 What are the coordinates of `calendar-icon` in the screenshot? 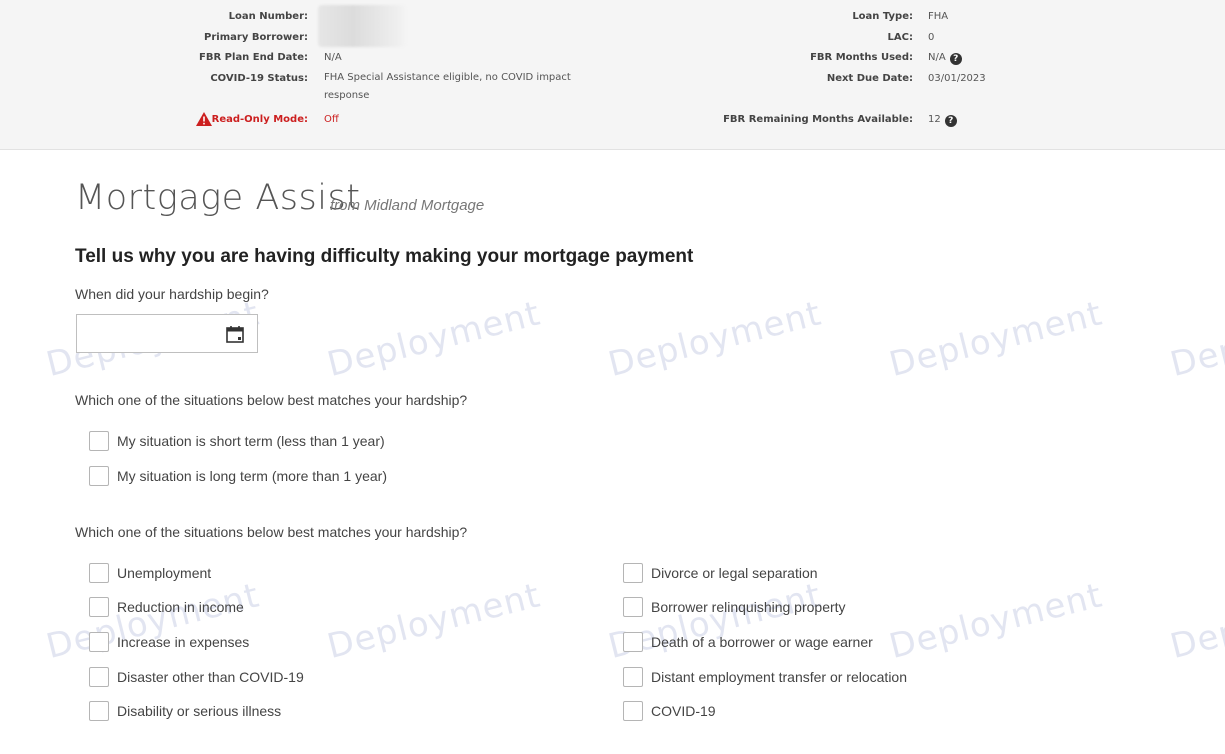 It's located at (235, 334).